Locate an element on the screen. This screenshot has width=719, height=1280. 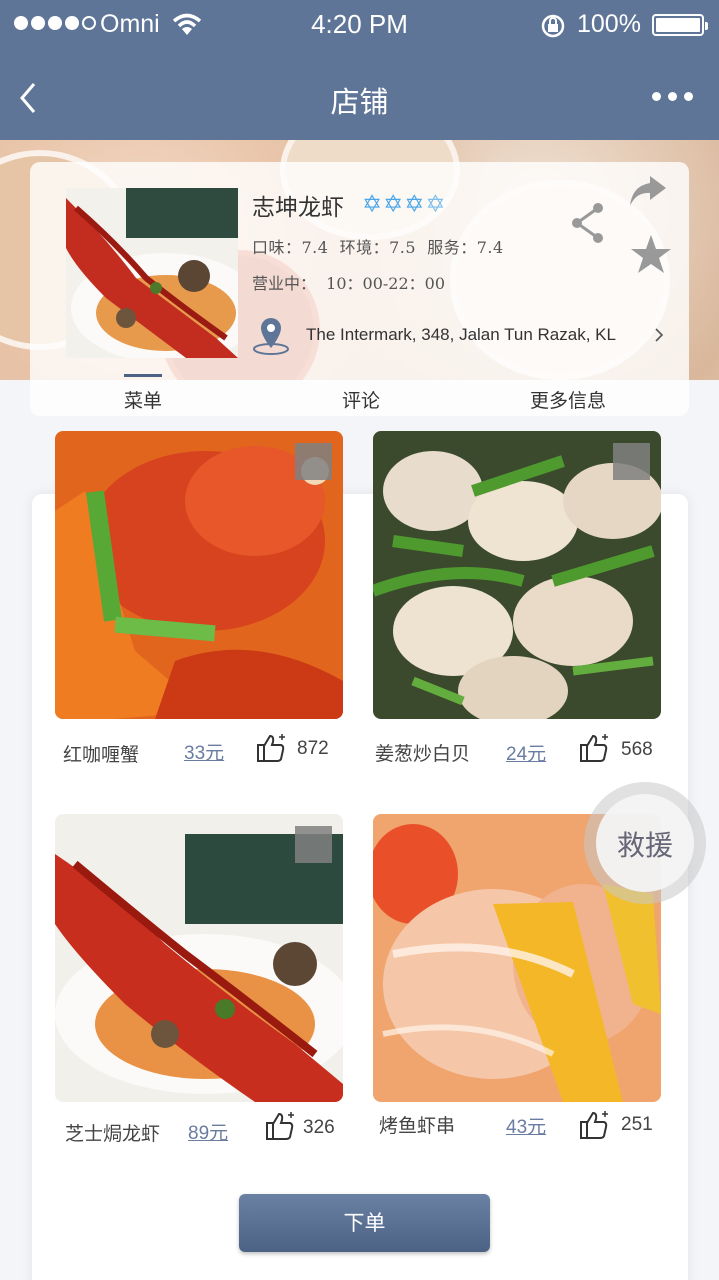
rescue-button: 救援 is located at coordinates (645, 843).